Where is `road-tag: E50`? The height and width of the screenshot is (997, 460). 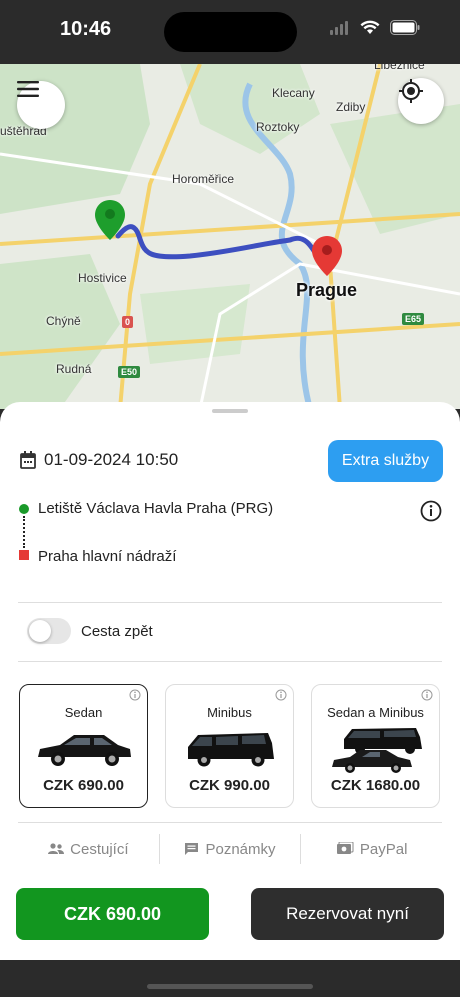 road-tag: E50 is located at coordinates (129, 372).